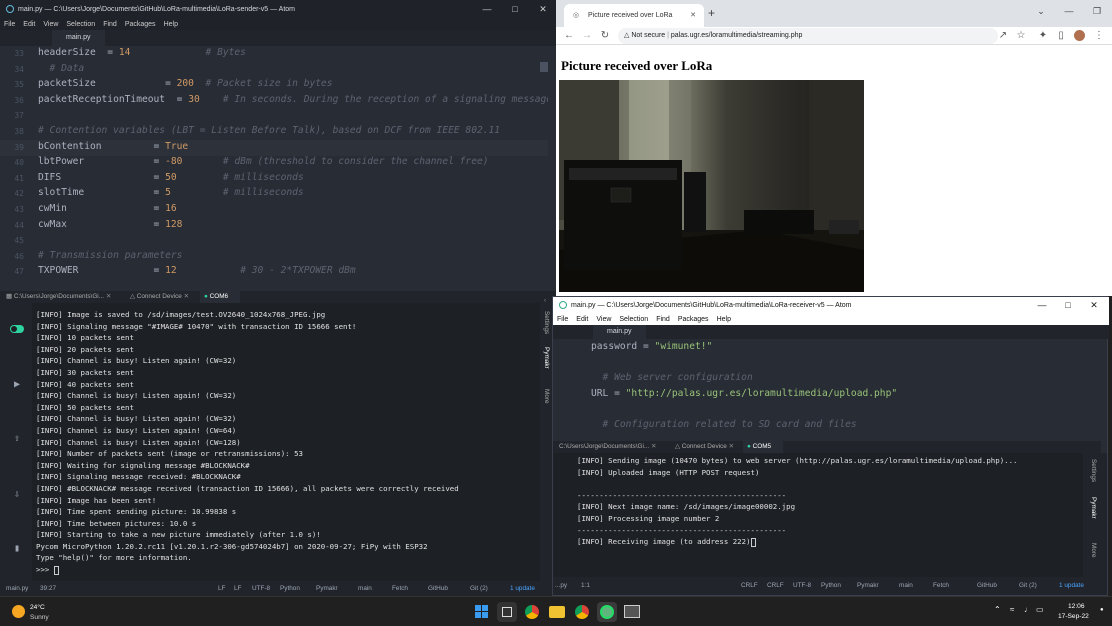  Describe the element at coordinates (482, 612) in the screenshot. I see `start-icon` at that location.